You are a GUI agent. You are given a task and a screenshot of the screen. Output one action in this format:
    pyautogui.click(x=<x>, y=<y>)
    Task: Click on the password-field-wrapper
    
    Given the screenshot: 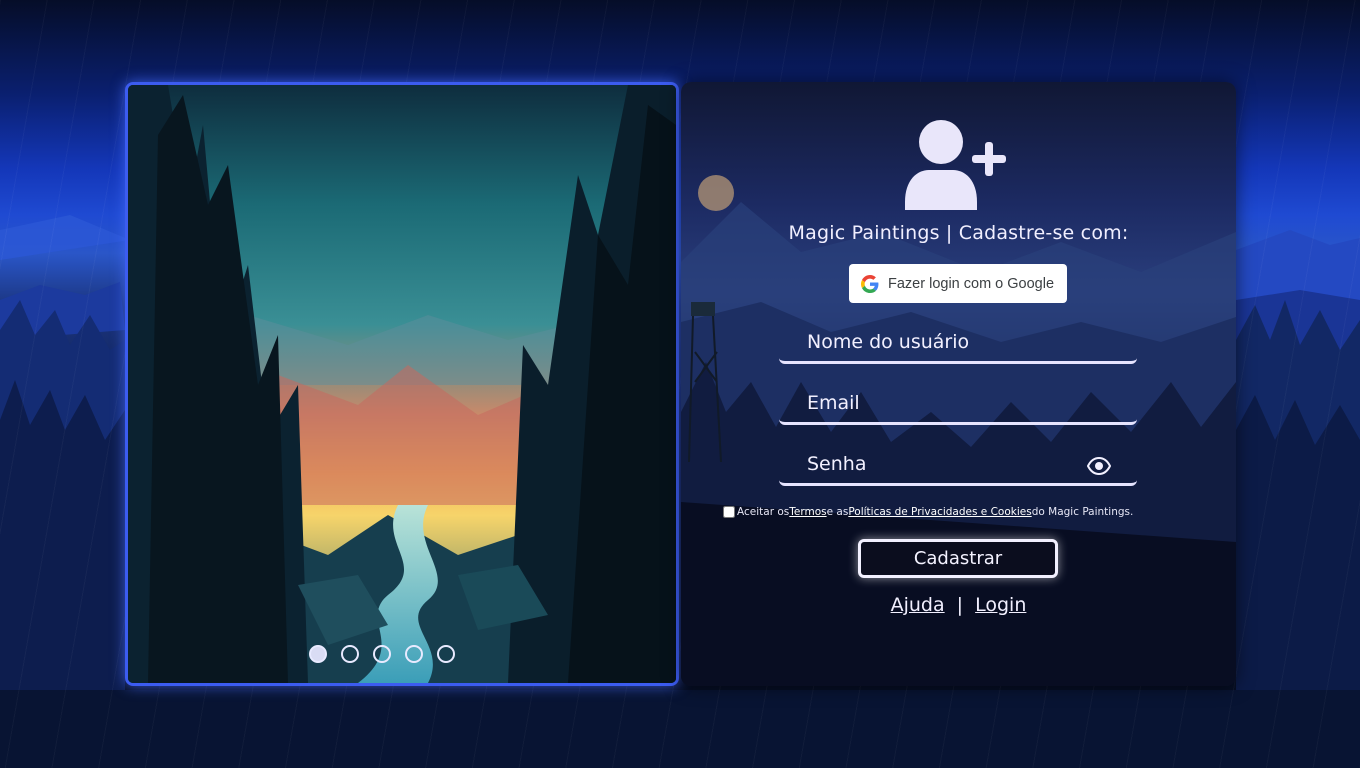 What is the action you would take?
    pyautogui.click(x=958, y=465)
    